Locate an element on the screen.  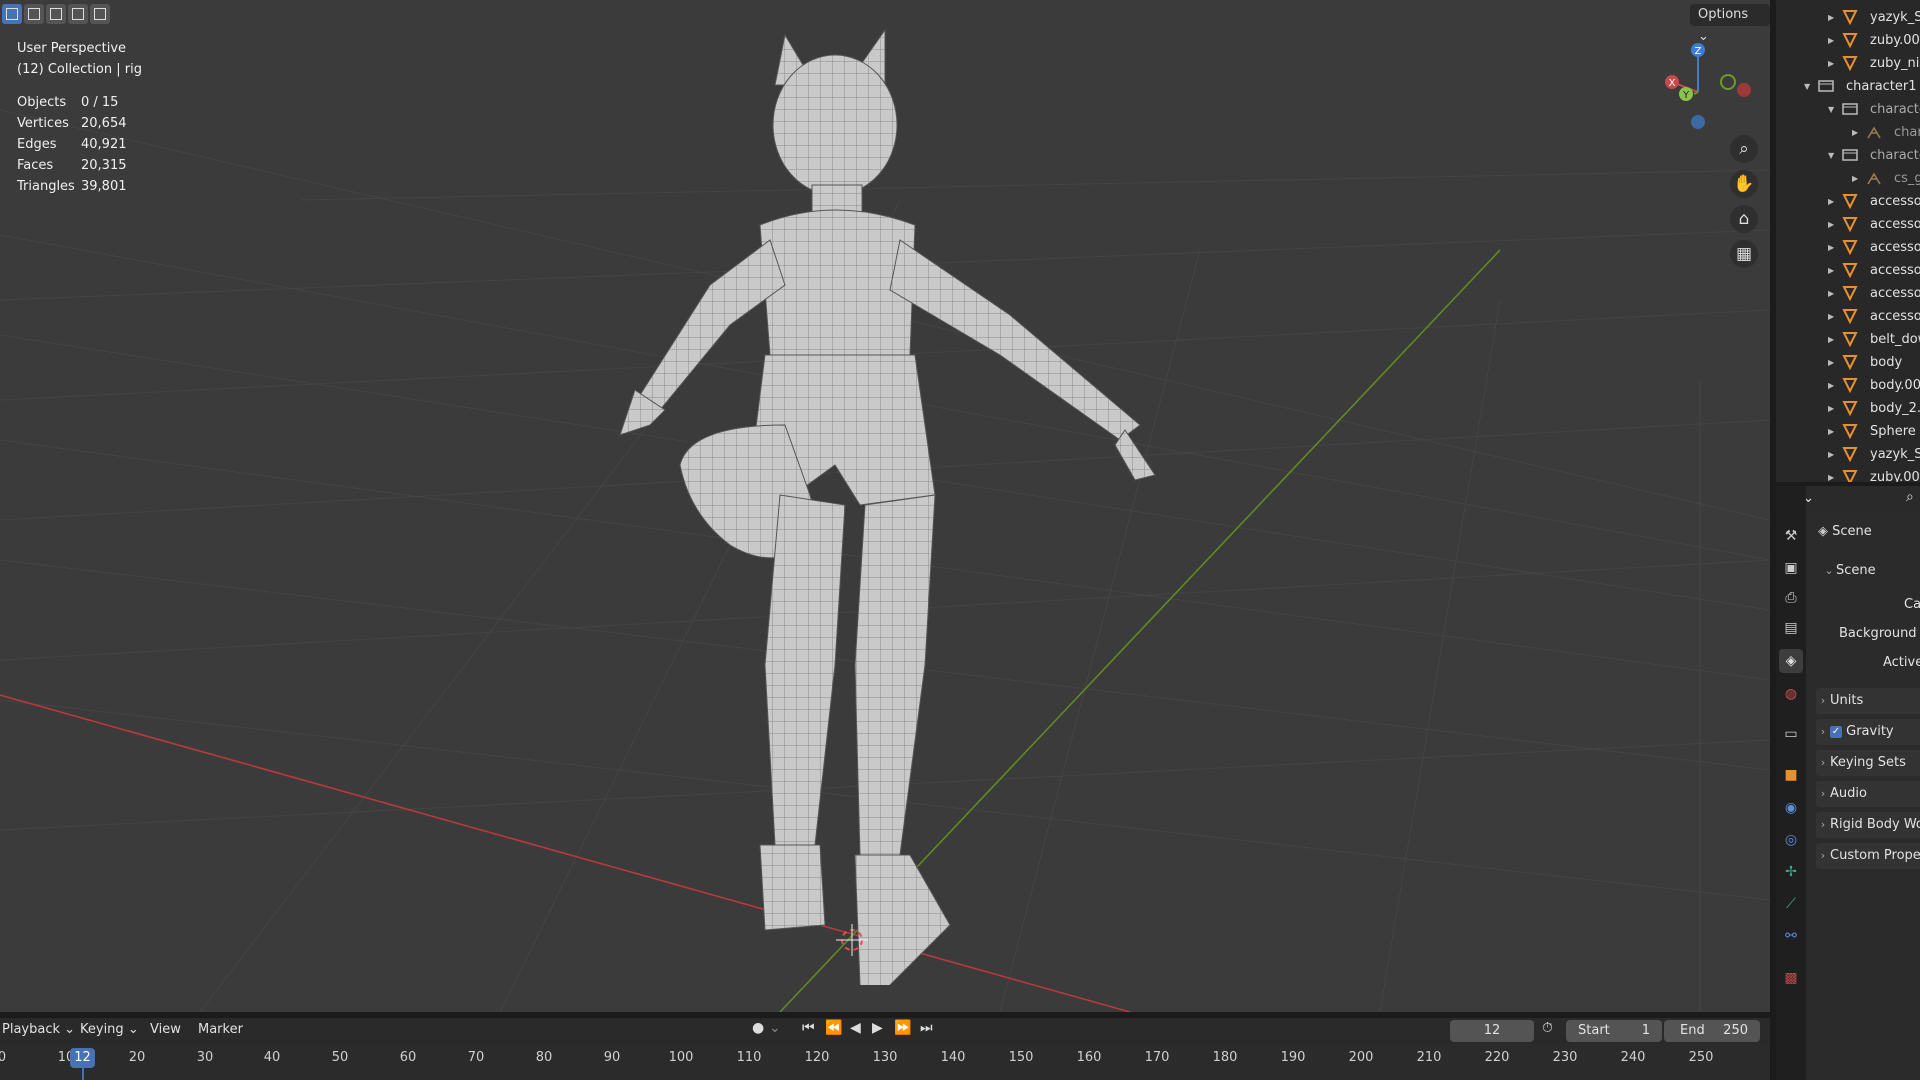
panel-label: Audio is located at coordinates (1848, 793).